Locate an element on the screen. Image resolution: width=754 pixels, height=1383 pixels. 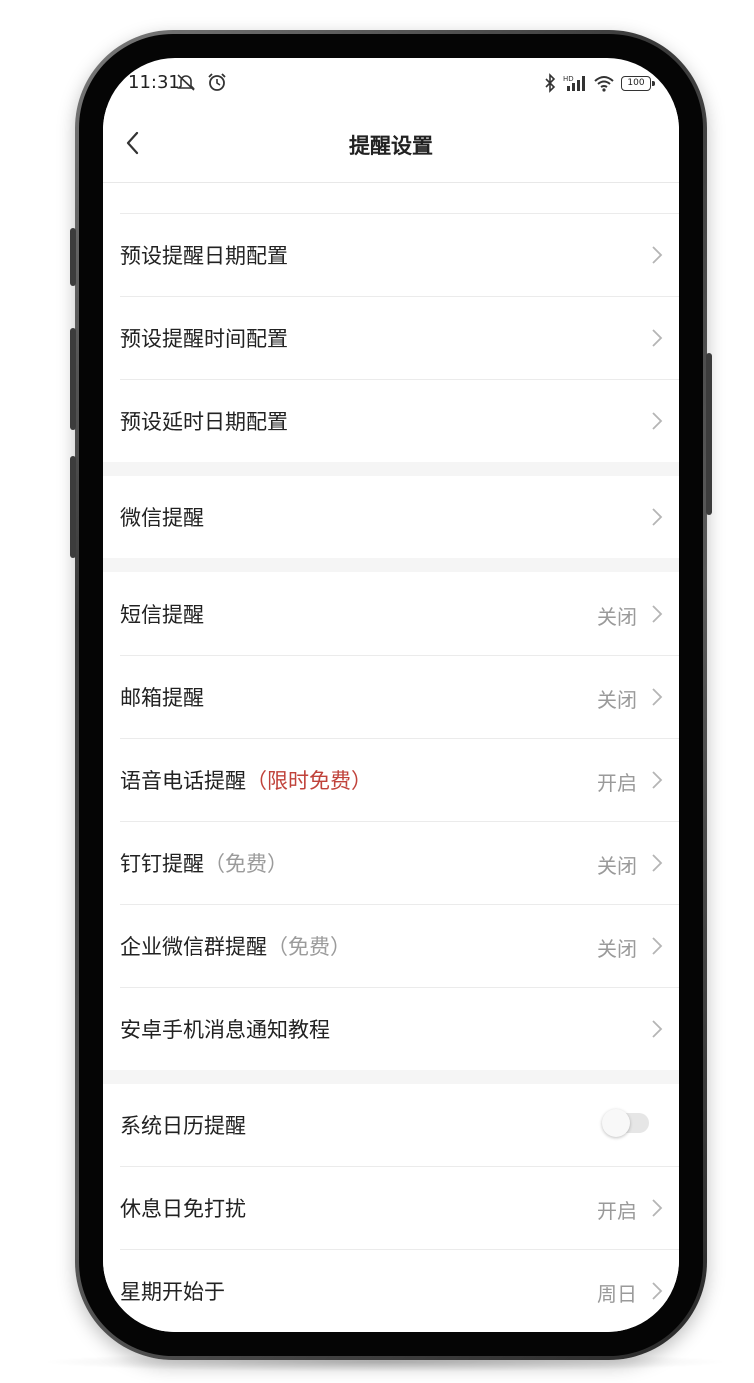
phone-power-button is located at coordinates (709, 434).